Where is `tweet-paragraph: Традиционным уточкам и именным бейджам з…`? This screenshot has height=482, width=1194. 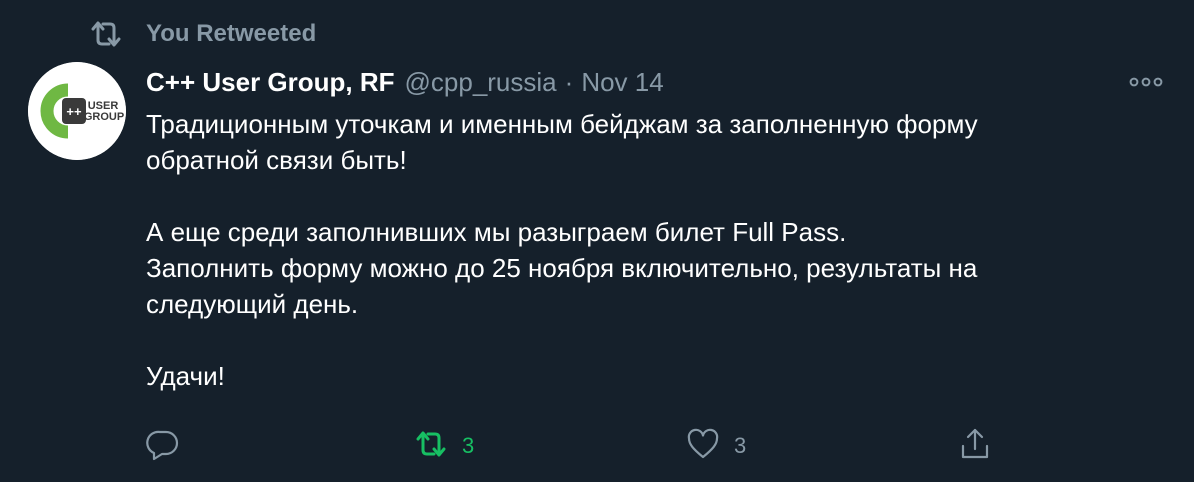 tweet-paragraph: Традиционным уточкам и именным бейджам з… is located at coordinates (562, 142).